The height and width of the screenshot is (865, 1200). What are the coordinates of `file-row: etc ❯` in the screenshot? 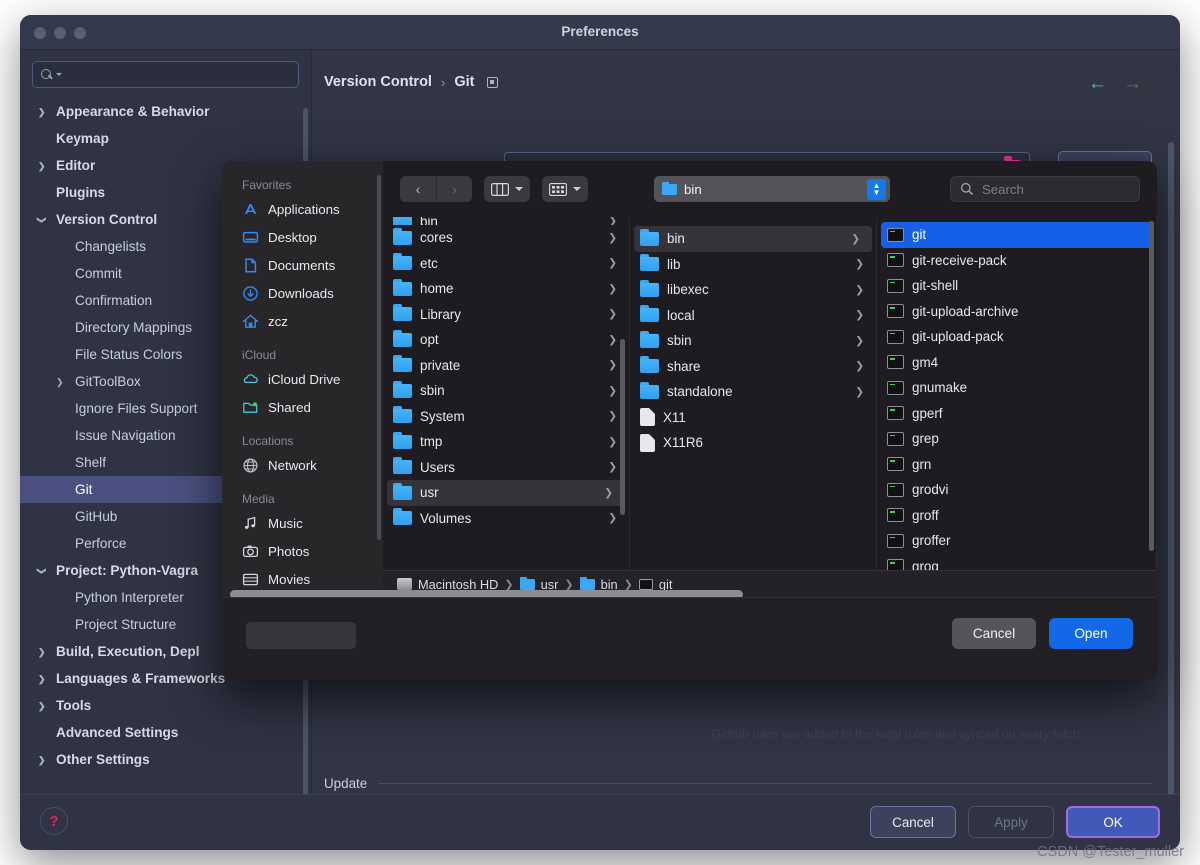 It's located at (506, 264).